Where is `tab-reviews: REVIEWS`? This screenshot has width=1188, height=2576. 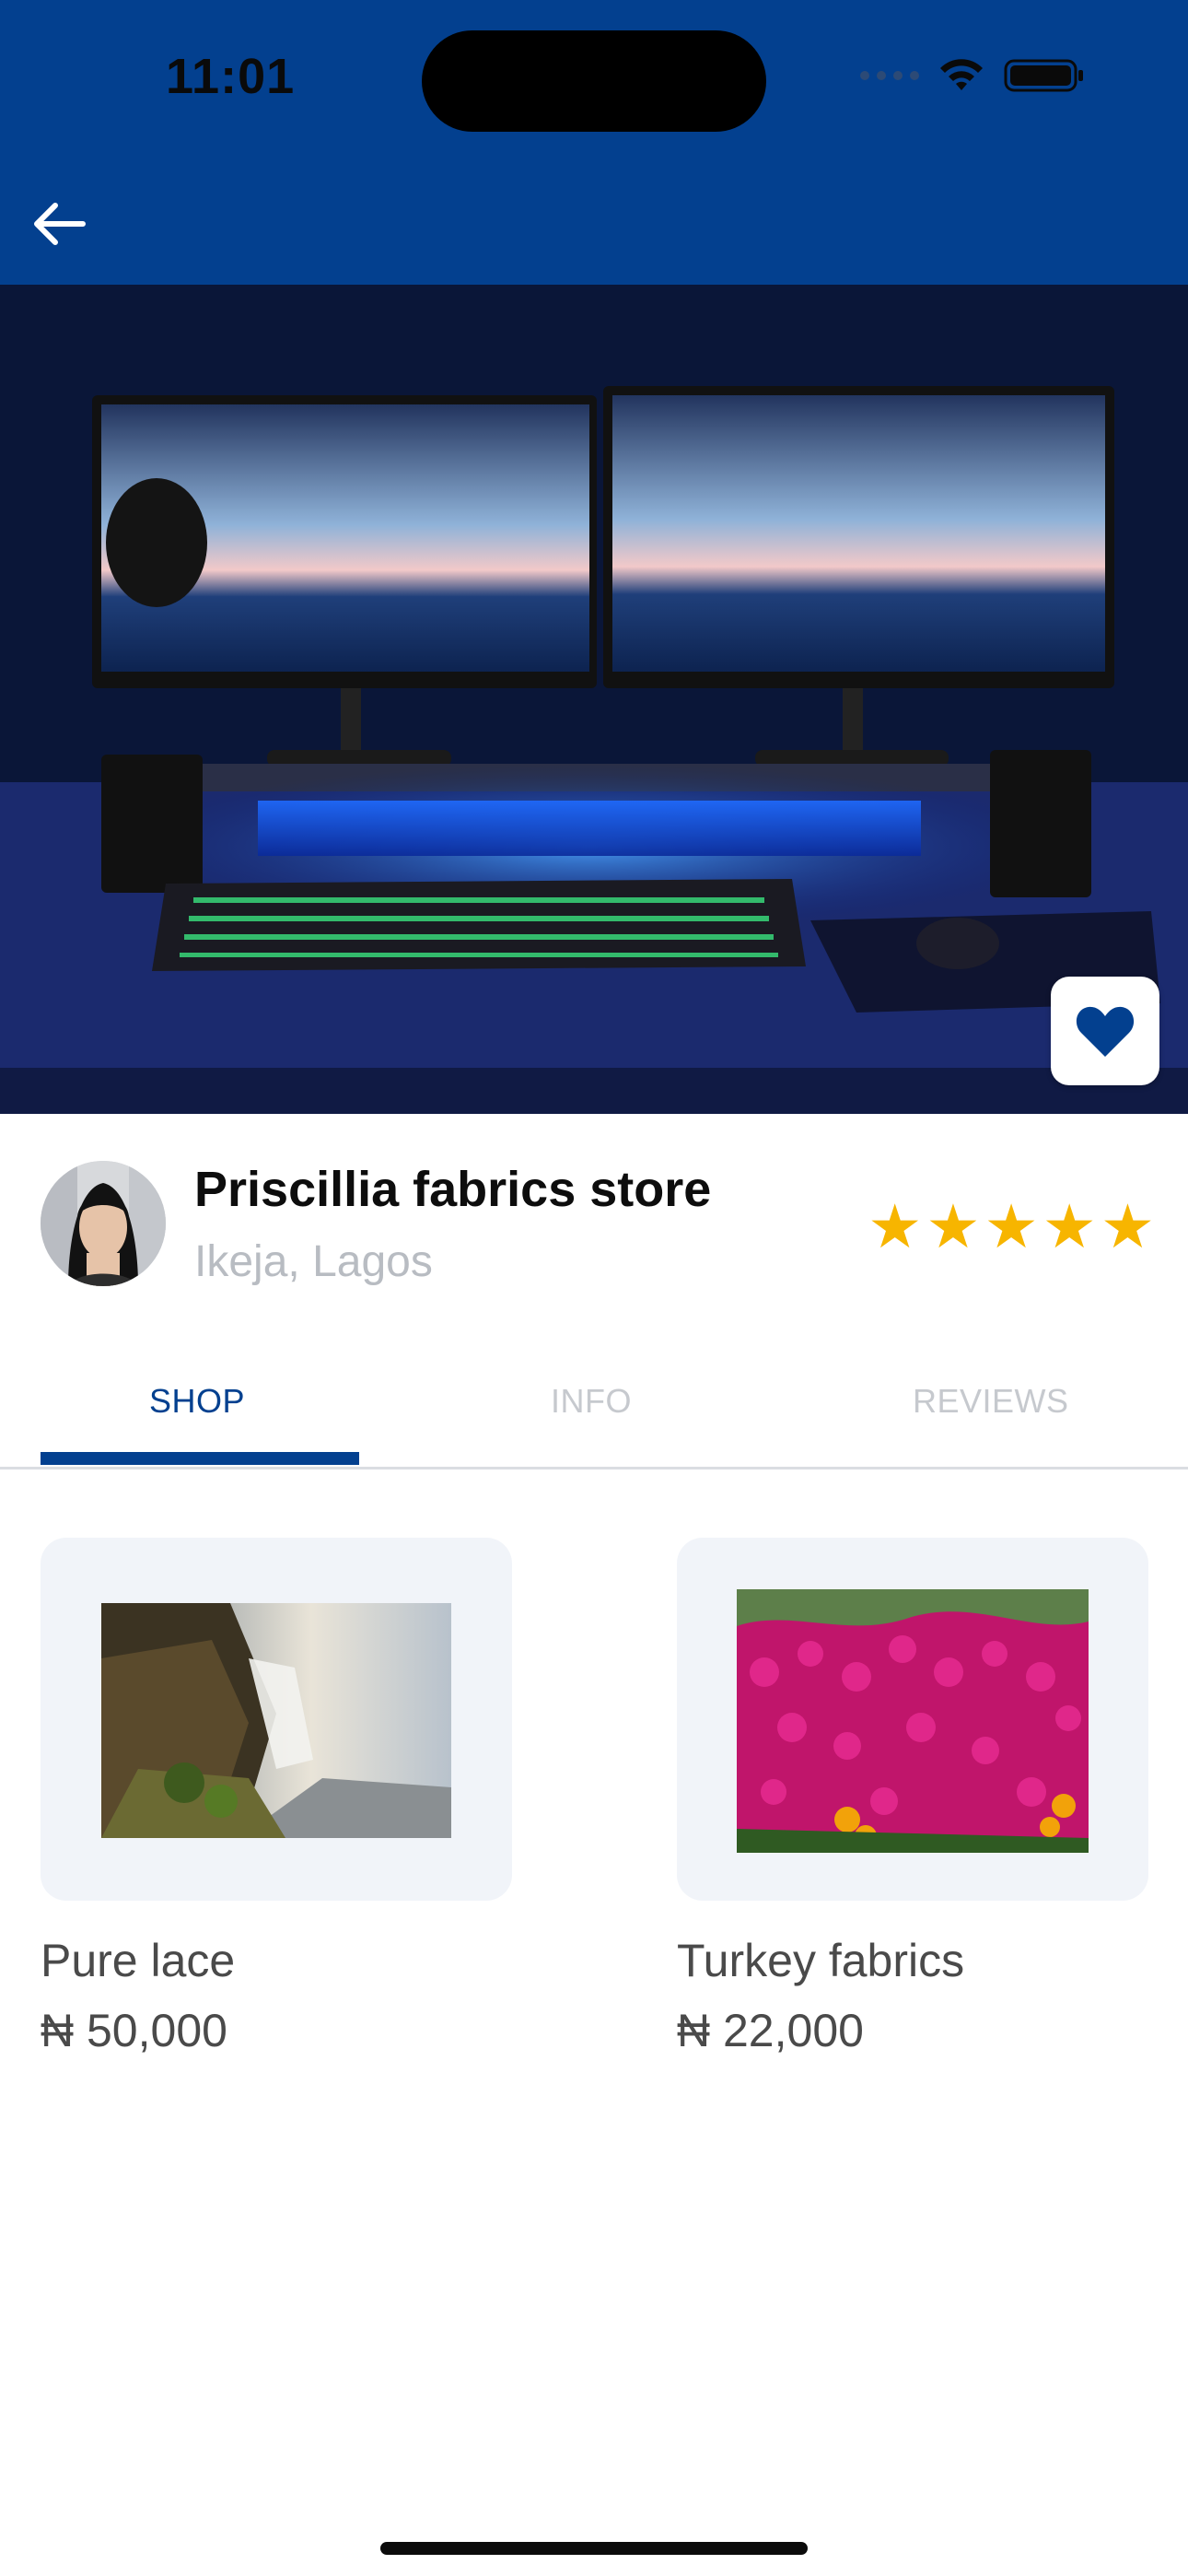 tab-reviews: REVIEWS is located at coordinates (991, 1401).